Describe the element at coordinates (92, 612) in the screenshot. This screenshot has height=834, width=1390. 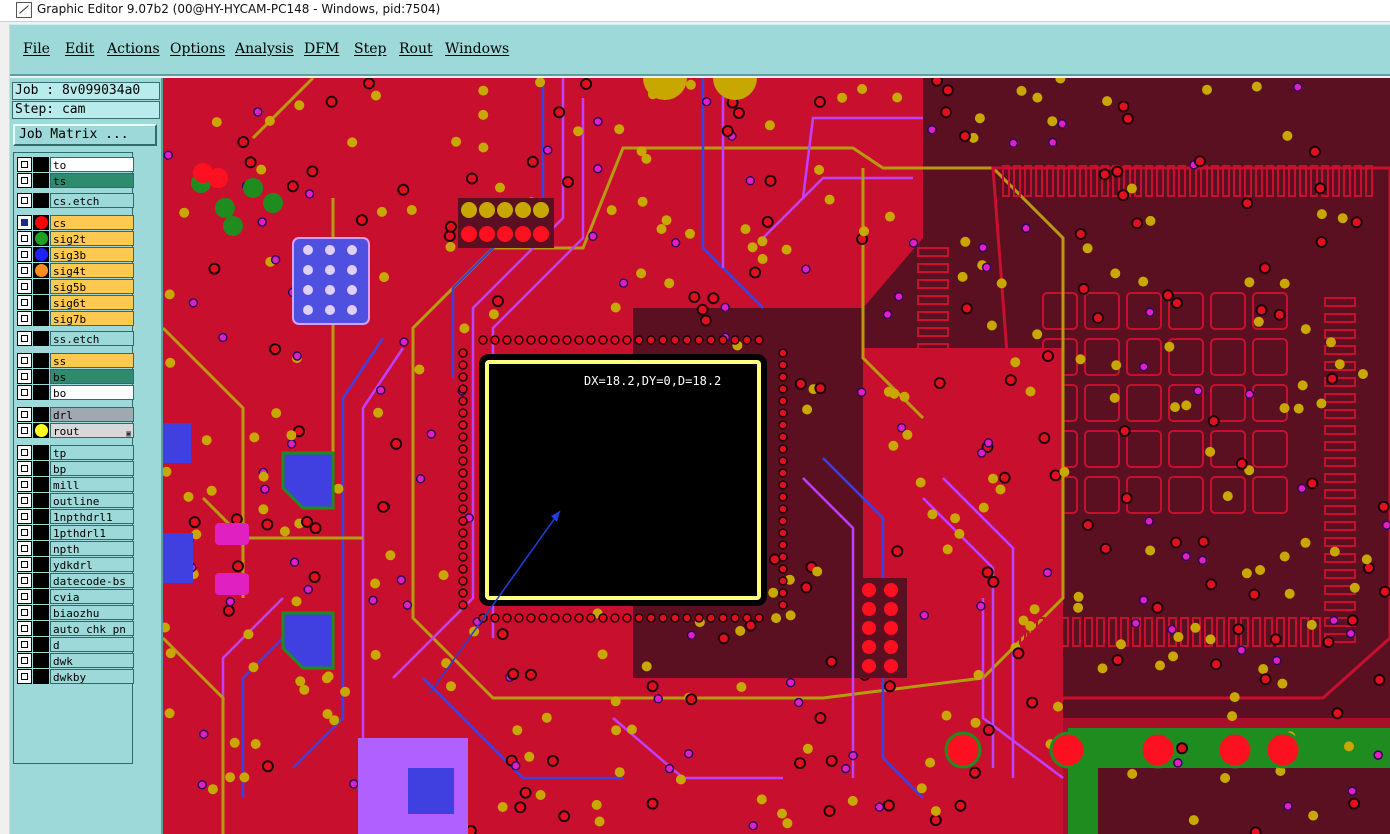
I see `layer-name: biaozhu` at that location.